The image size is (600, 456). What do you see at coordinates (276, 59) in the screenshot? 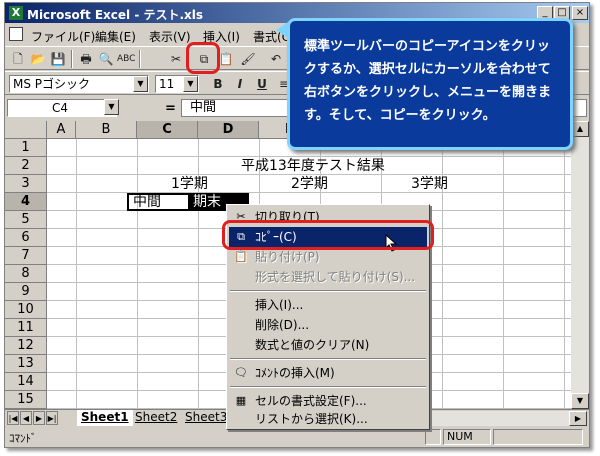
I see `undo-icon: ↶` at bounding box center [276, 59].